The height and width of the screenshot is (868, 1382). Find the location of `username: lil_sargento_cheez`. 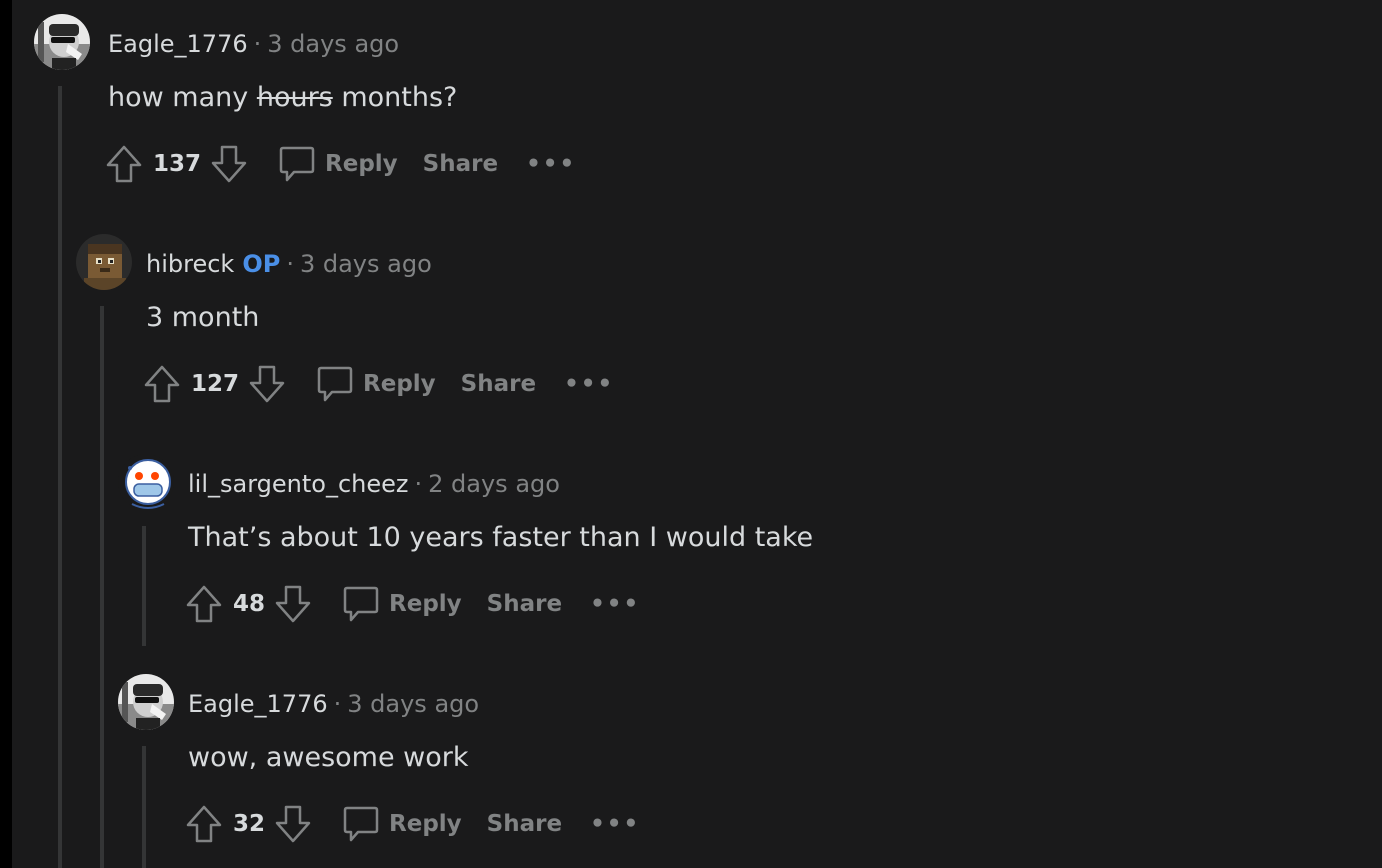

username: lil_sargento_cheez is located at coordinates (298, 484).